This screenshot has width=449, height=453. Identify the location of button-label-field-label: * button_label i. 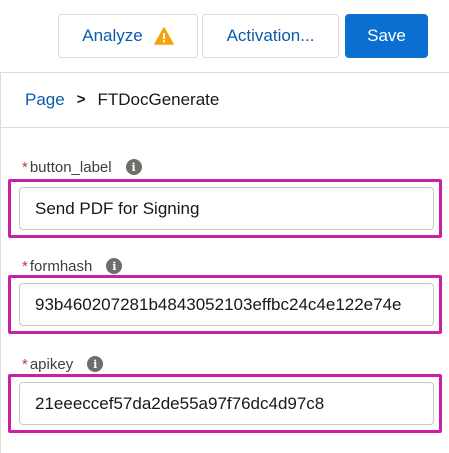
(82, 167).